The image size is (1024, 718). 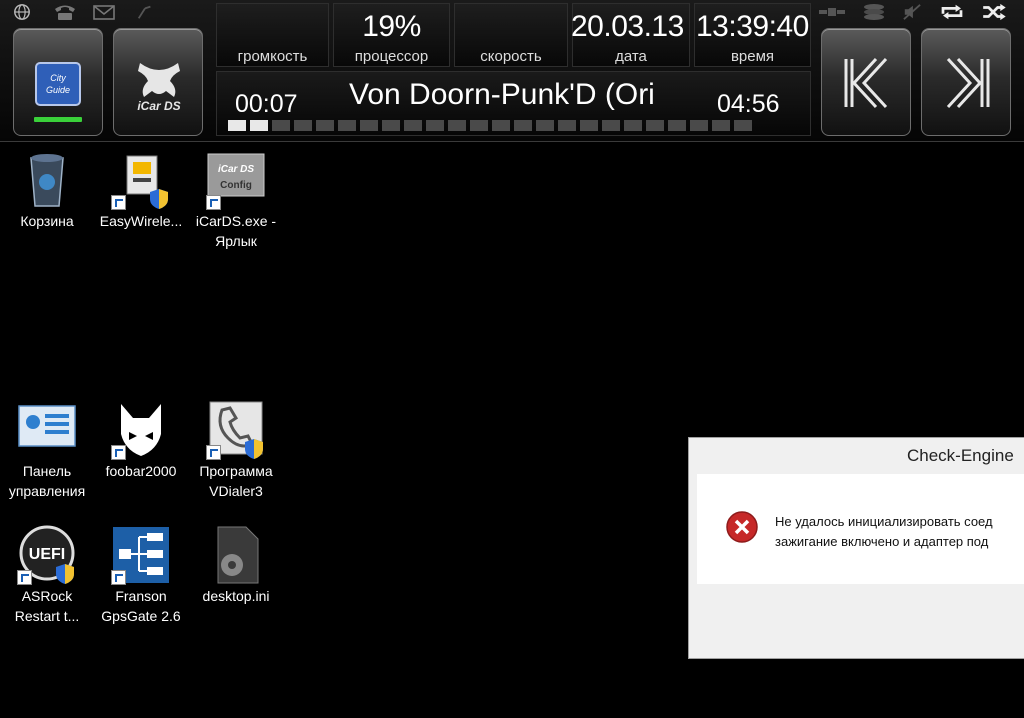 What do you see at coordinates (159, 88) in the screenshot?
I see `icar-ds-logo-icon: iCar DS` at bounding box center [159, 88].